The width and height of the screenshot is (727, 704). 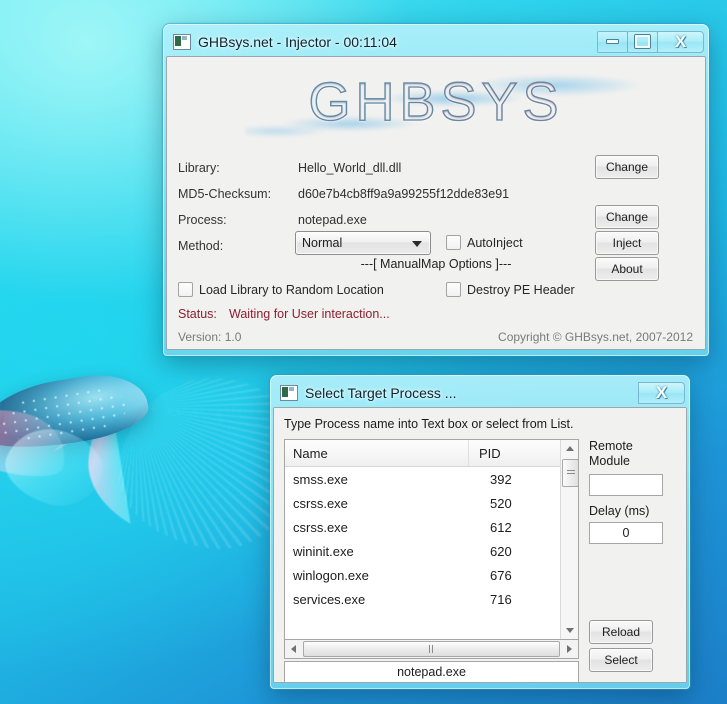 I want to click on chevron-left-icon, so click(x=293, y=649).